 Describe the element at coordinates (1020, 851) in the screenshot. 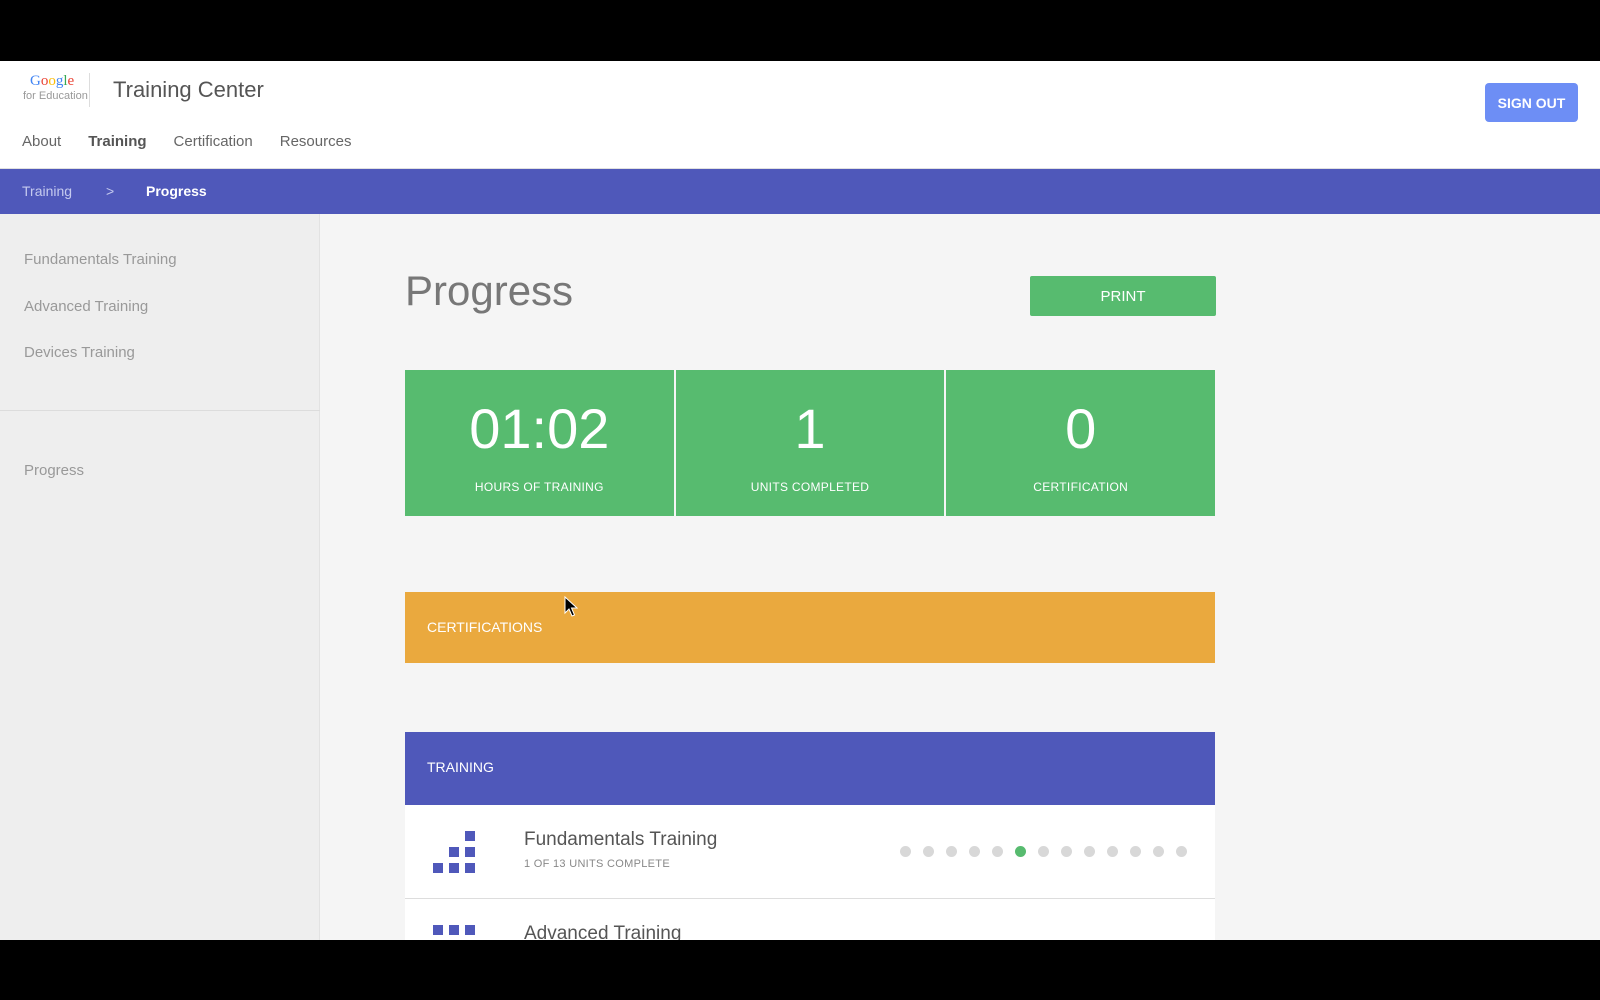

I see `unit-dot-completed` at that location.